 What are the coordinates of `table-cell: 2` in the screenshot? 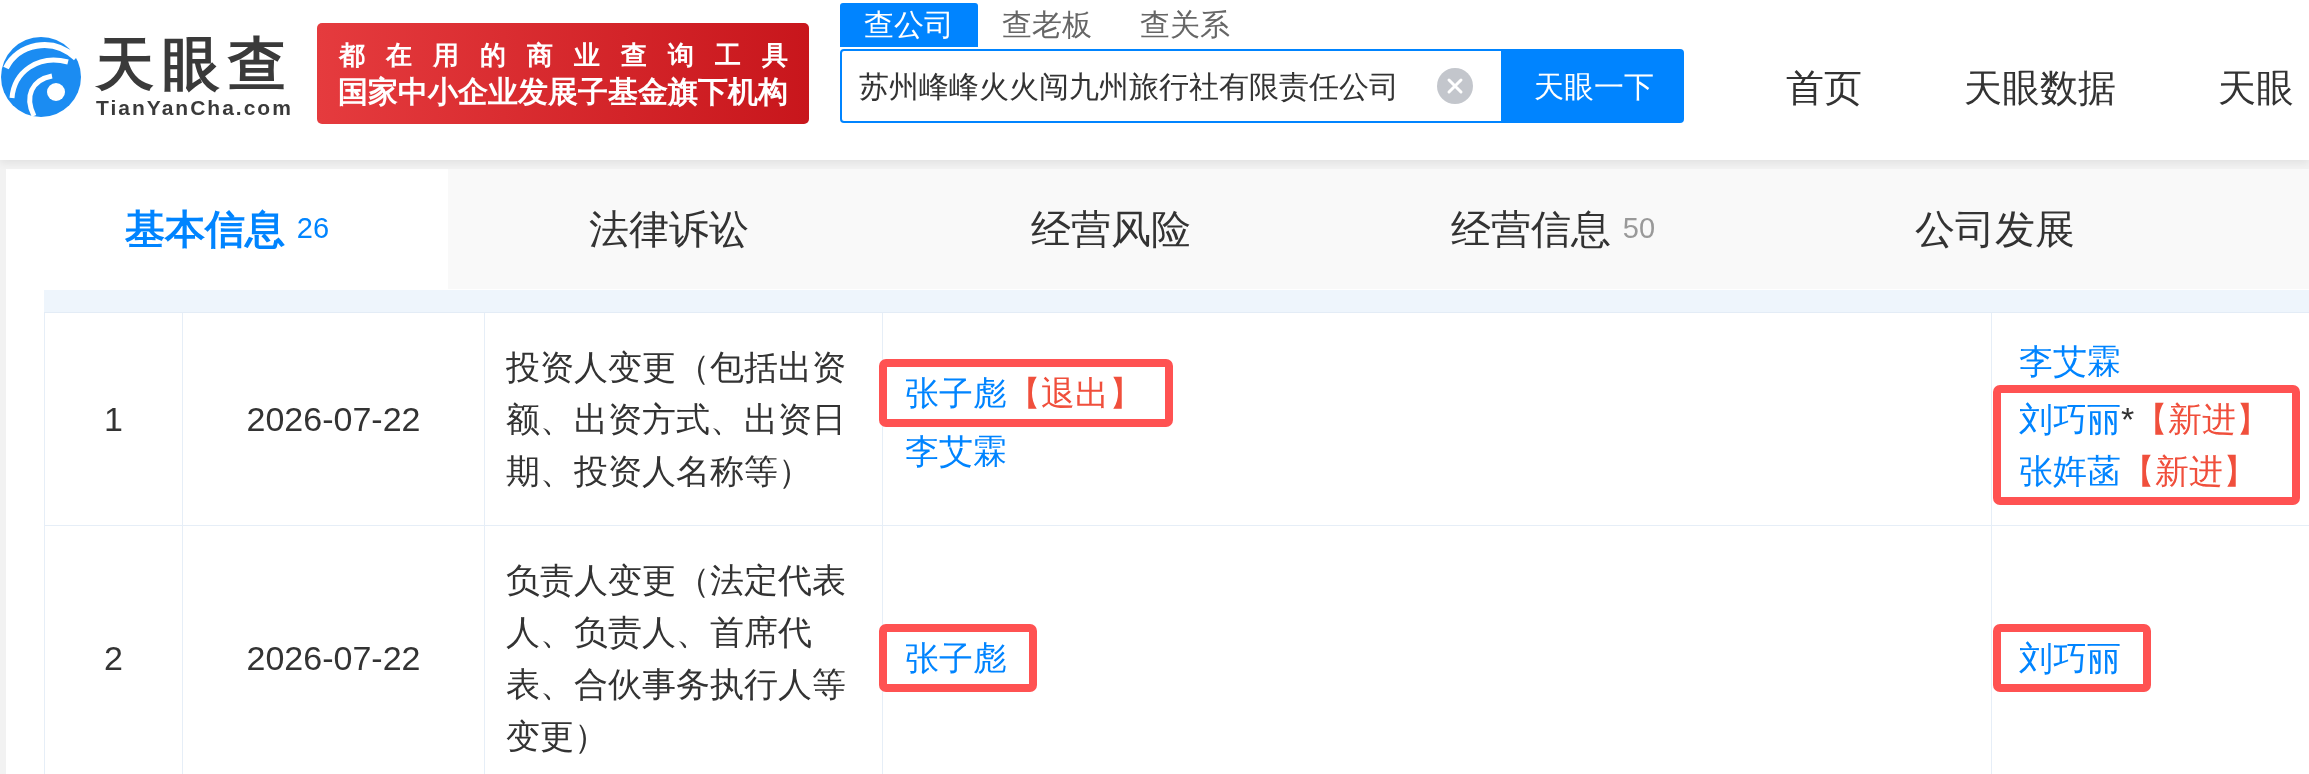 It's located at (113, 650).